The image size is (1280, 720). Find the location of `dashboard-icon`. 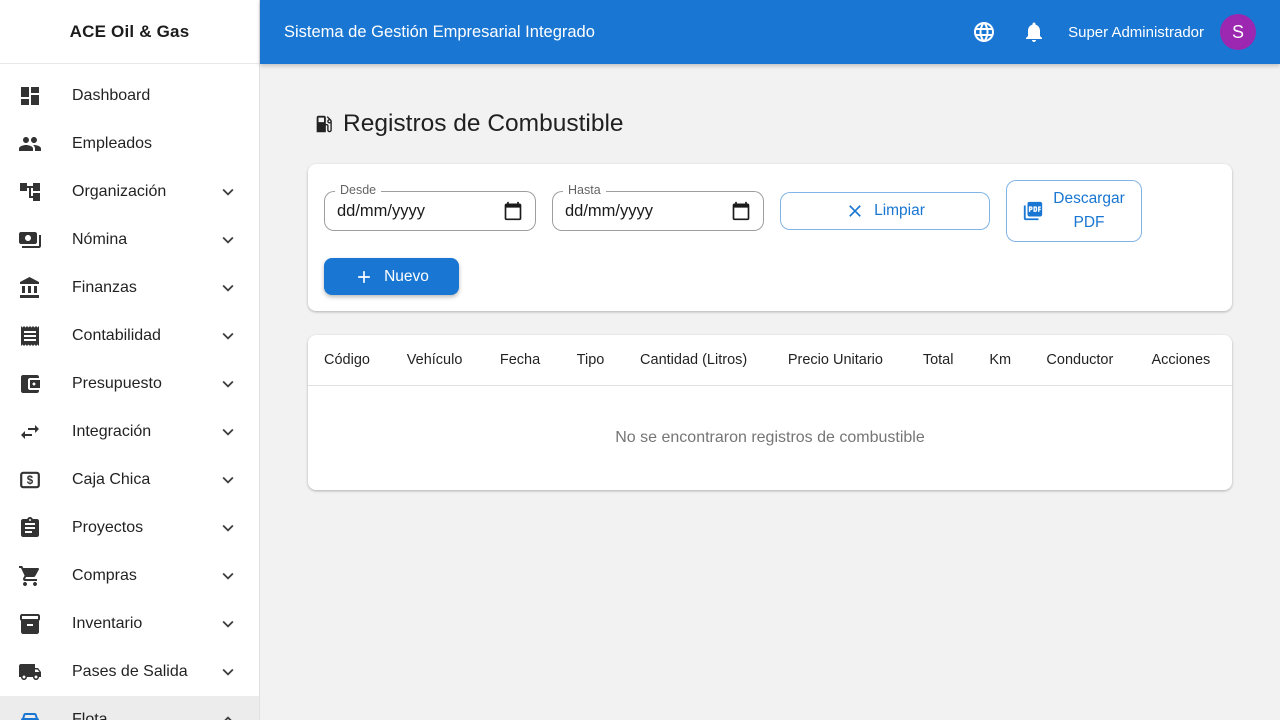

dashboard-icon is located at coordinates (30, 96).